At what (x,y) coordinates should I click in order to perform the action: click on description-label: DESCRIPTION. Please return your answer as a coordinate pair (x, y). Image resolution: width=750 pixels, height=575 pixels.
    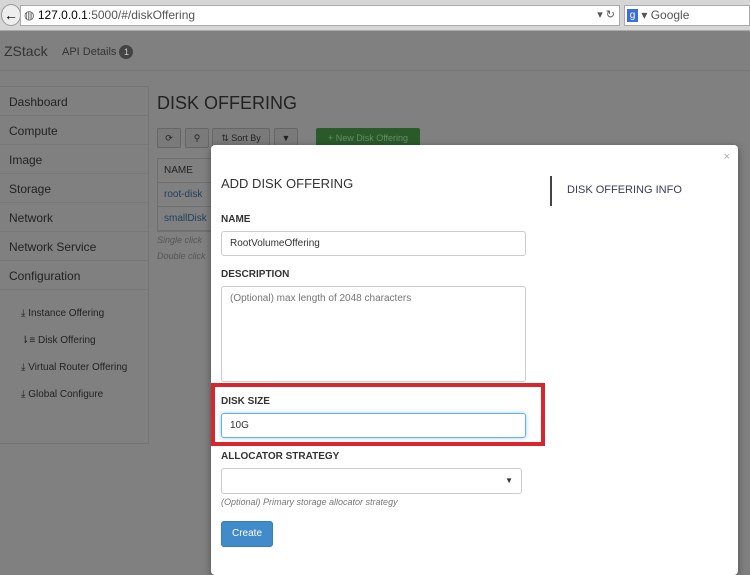
    Looking at the image, I should click on (255, 274).